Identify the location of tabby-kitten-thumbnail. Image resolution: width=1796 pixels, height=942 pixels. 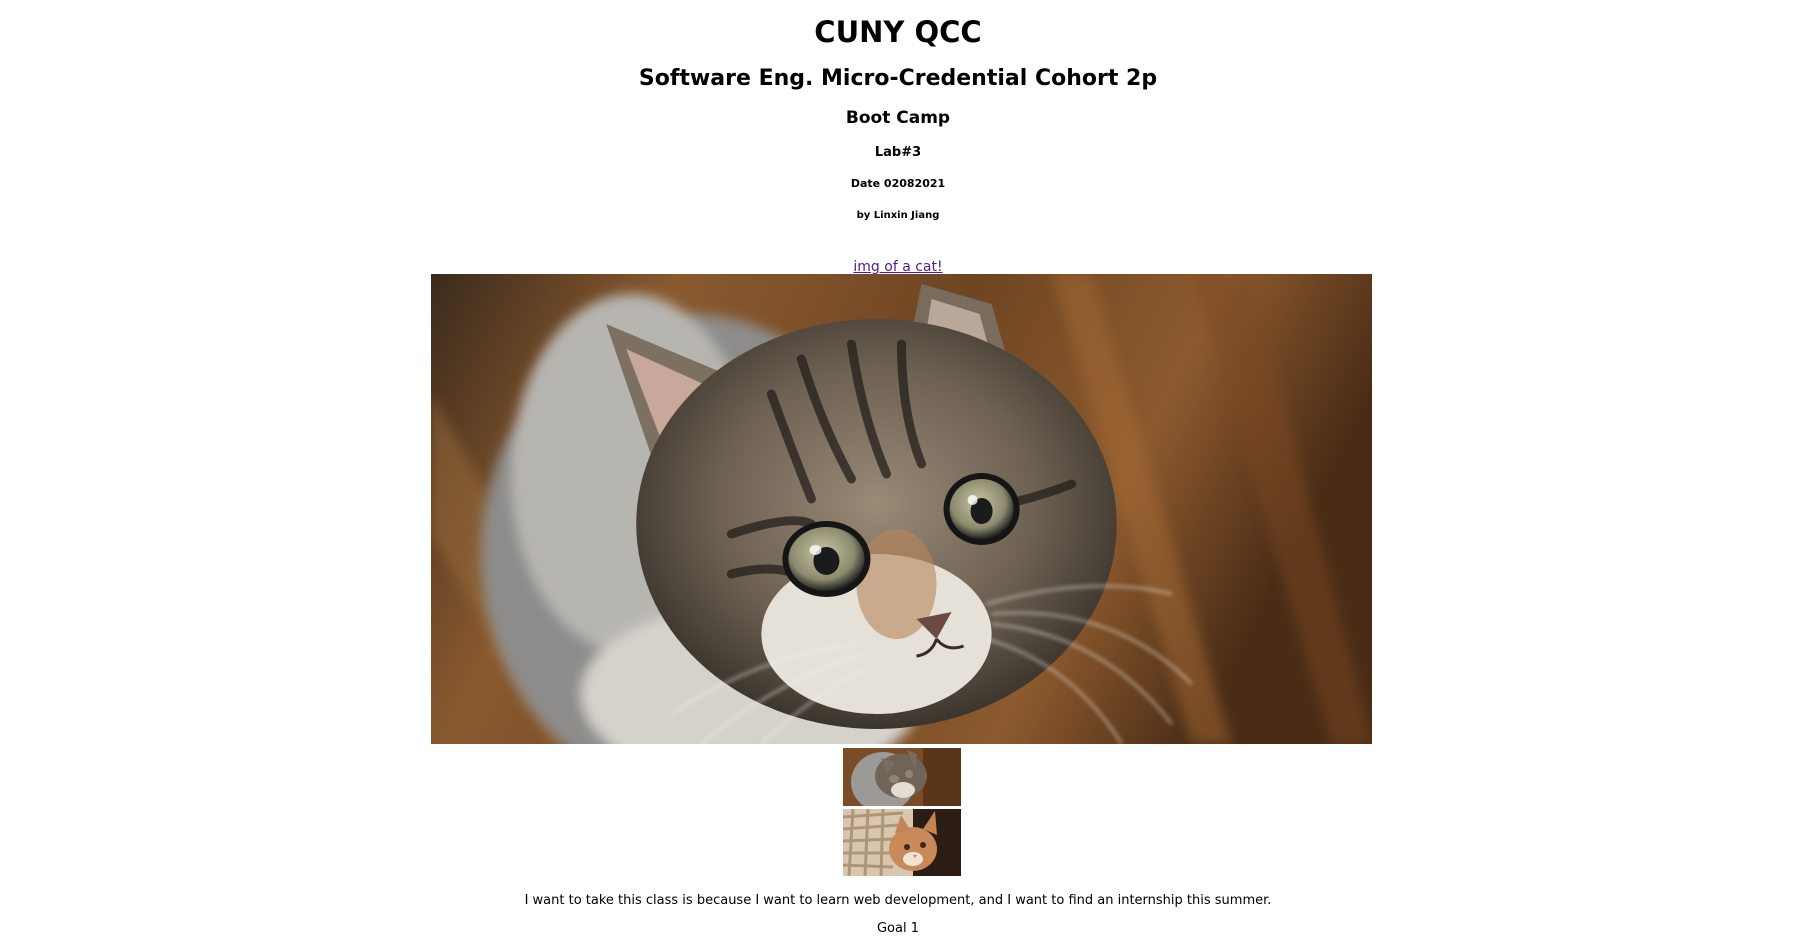
(902, 777).